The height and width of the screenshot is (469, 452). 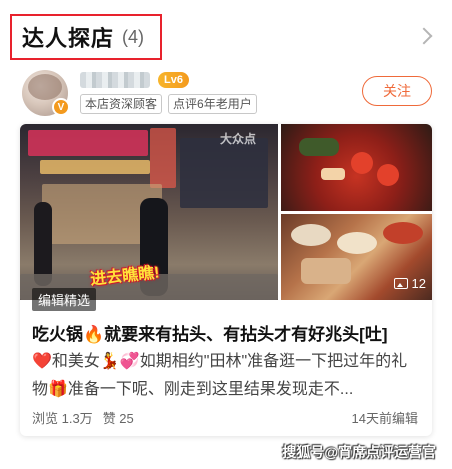 I want to click on photo-watermark: 大众点, so click(x=237, y=139).